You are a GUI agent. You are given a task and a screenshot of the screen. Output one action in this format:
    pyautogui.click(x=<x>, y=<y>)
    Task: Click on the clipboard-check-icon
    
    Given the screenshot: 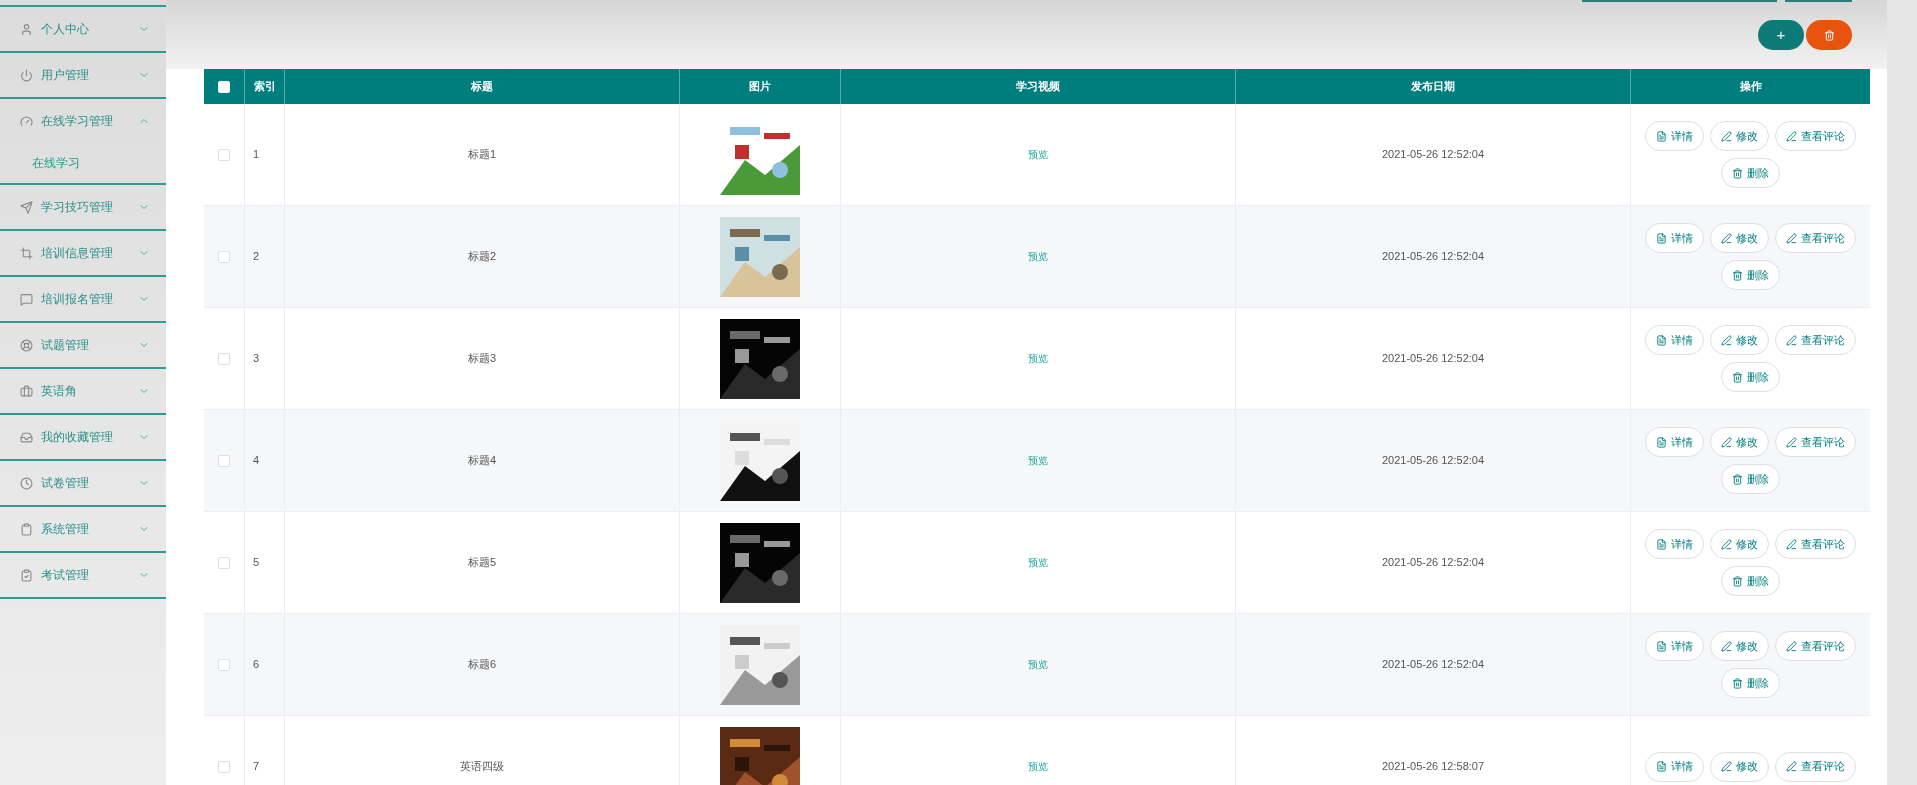 What is the action you would take?
    pyautogui.click(x=26, y=575)
    